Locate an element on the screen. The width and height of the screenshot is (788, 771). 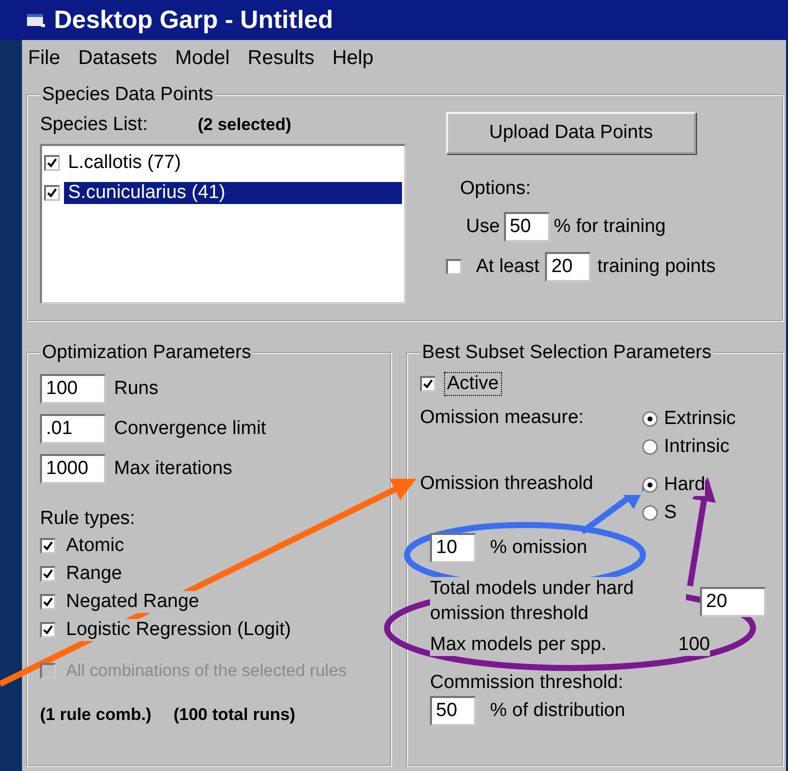
rule-types-label: Rule types: is located at coordinates (88, 519).